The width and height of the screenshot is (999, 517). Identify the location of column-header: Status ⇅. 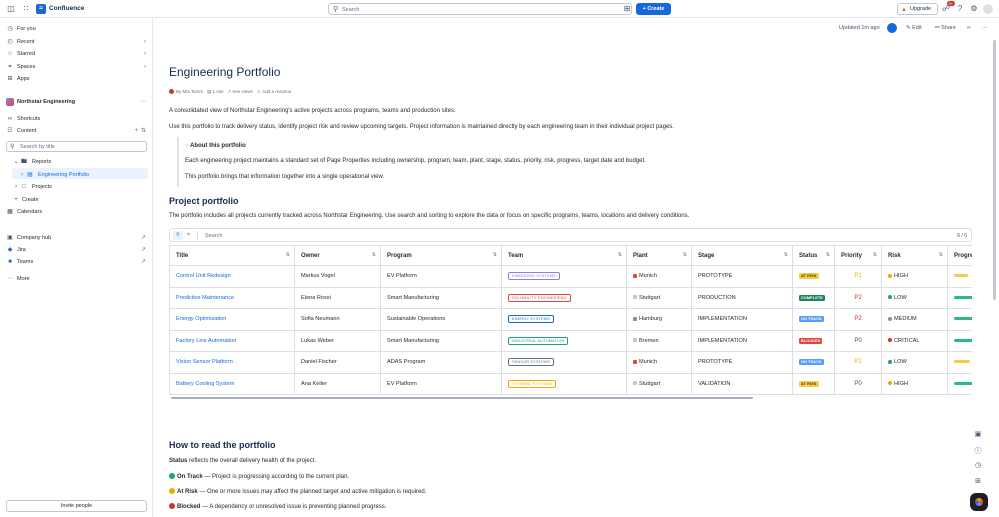
(813, 255).